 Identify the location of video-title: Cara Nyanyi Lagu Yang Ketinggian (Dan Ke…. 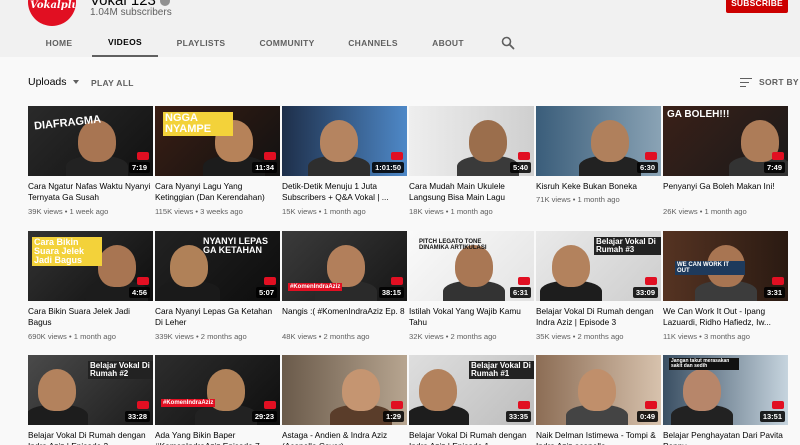
(217, 192).